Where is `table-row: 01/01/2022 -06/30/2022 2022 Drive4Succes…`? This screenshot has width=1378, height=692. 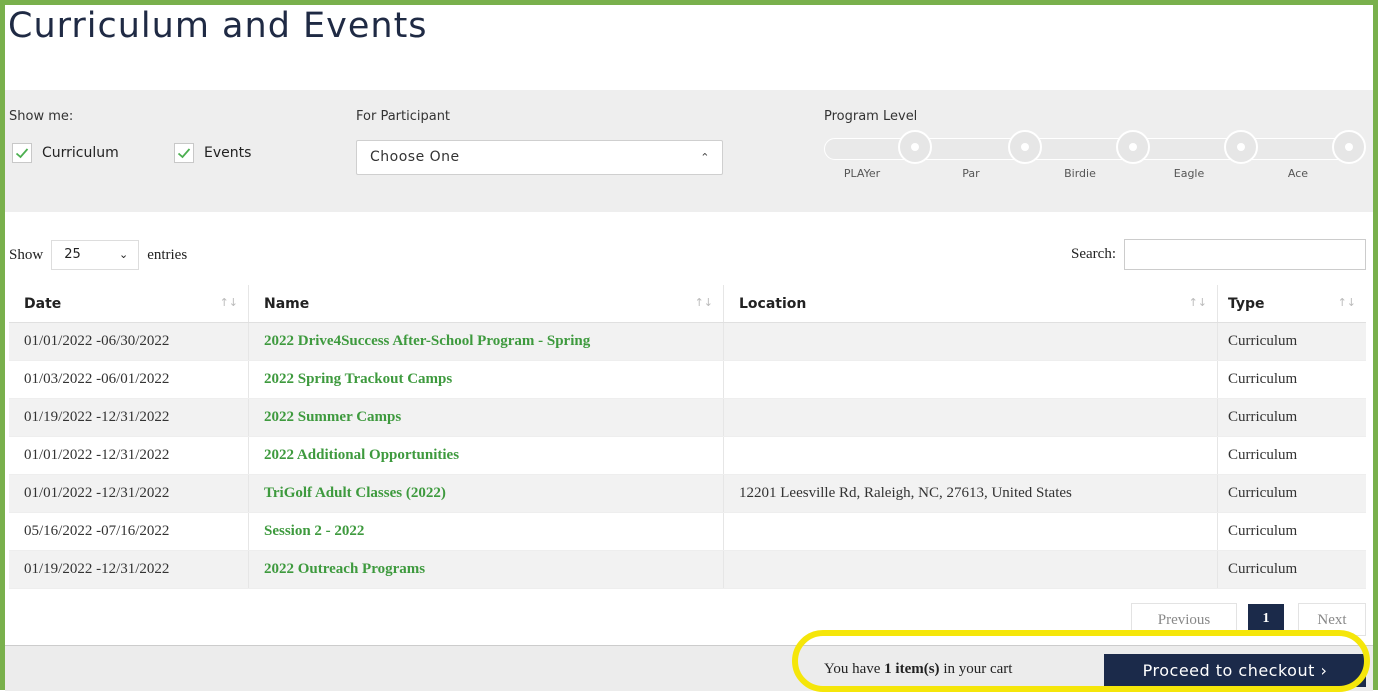
table-row: 01/01/2022 -06/30/2022 2022 Drive4Succes… is located at coordinates (687, 341).